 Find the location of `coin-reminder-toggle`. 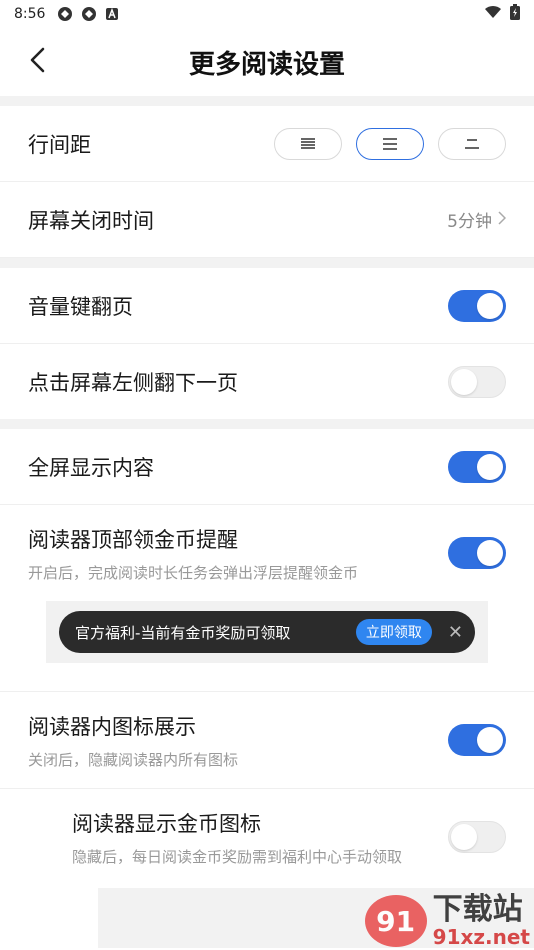

coin-reminder-toggle is located at coordinates (477, 553).